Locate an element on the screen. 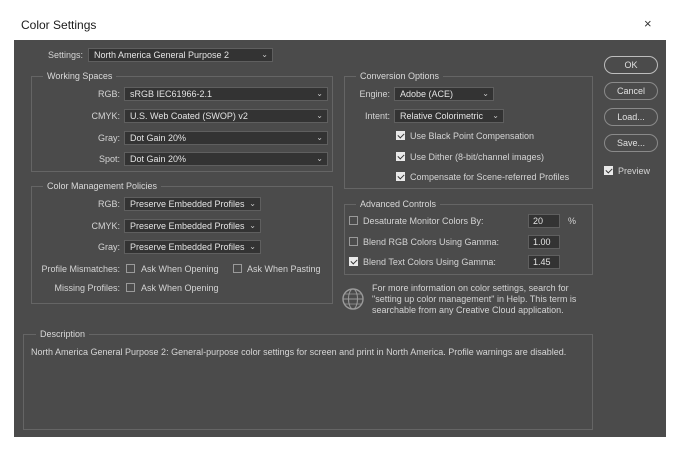 Image resolution: width=680 pixels, height=453 pixels. desaturate-checkbox is located at coordinates (353, 220).